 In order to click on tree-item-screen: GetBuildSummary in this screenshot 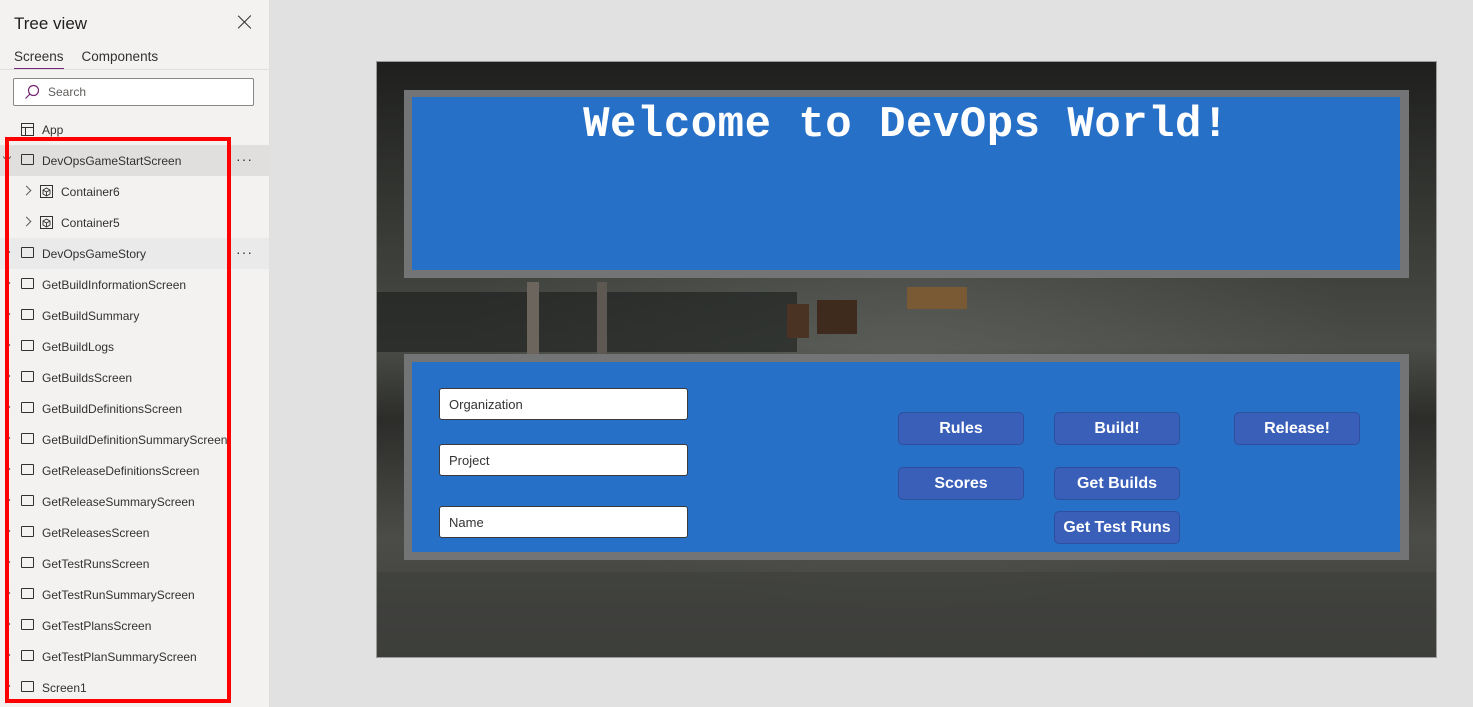, I will do `click(134, 315)`.